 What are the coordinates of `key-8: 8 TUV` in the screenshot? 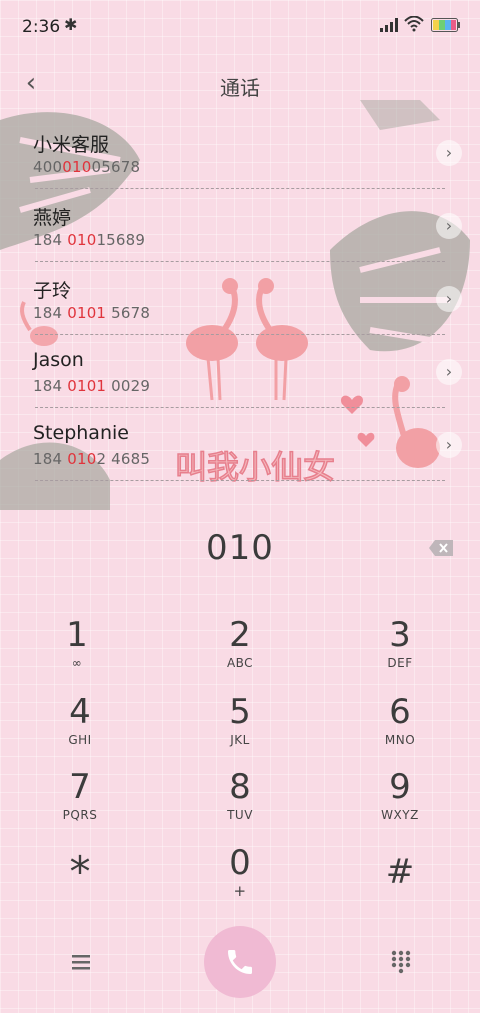 It's located at (240, 802).